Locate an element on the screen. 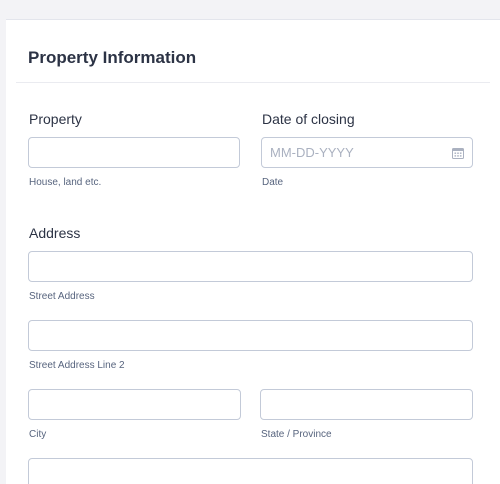 The width and height of the screenshot is (500, 484). property-label: Property is located at coordinates (55, 119).